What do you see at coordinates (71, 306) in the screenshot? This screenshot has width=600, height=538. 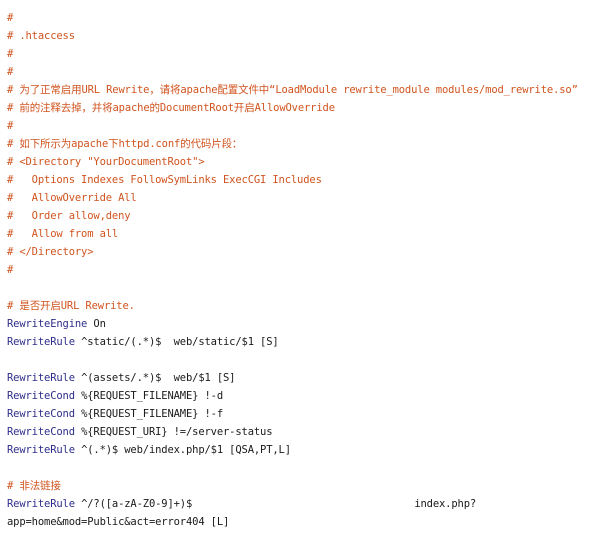 I see `comment-text: # 是否开启URL Rewrite.` at bounding box center [71, 306].